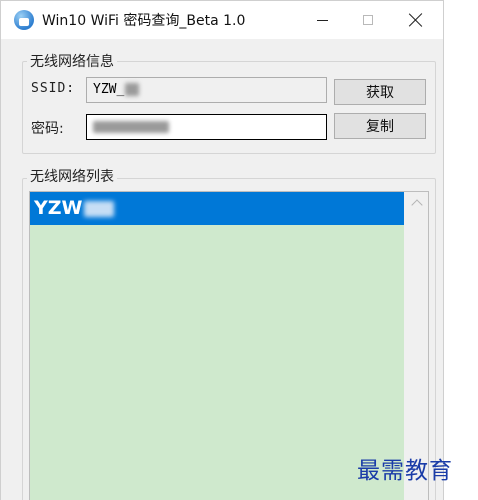  Describe the element at coordinates (405, 471) in the screenshot. I see `watermark-text: 最需教育` at that location.